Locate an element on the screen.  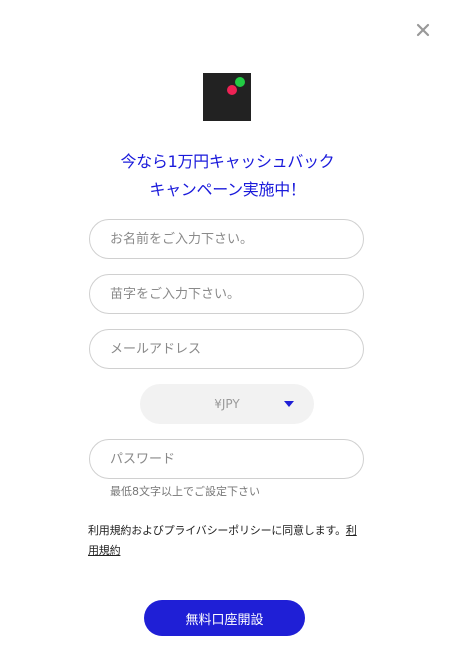
open-account-button: 無料口座開設 is located at coordinates (224, 618).